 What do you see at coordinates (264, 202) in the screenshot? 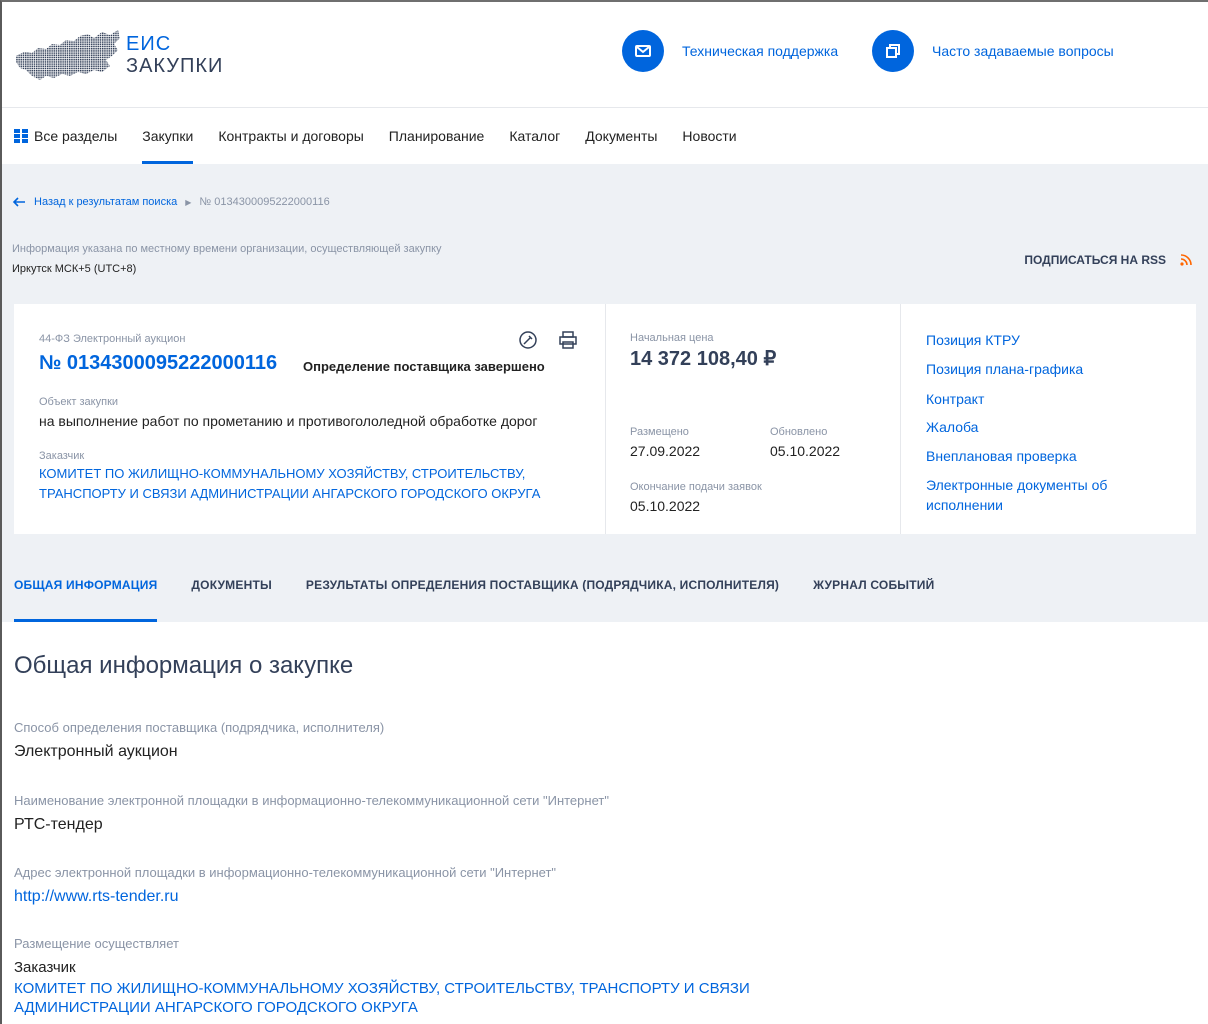
I see `breadcrumb-current: № 0134300095222000116` at bounding box center [264, 202].